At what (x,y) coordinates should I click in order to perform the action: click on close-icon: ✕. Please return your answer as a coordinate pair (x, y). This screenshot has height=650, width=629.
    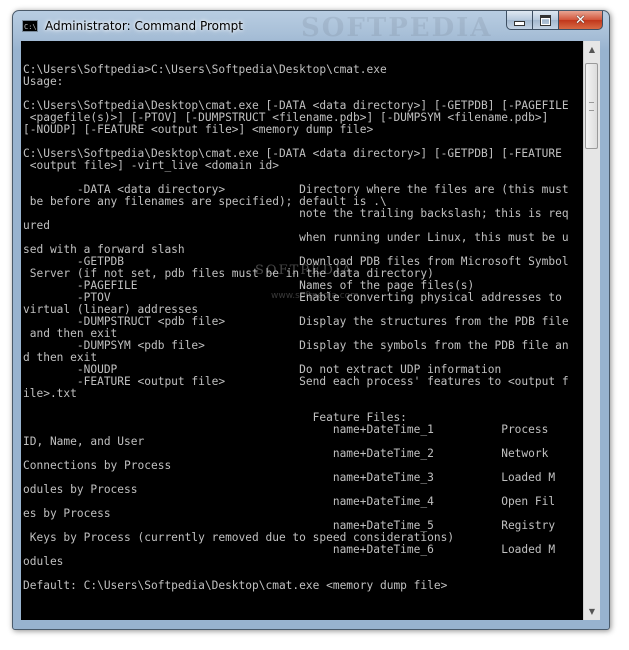
    Looking at the image, I should click on (580, 20).